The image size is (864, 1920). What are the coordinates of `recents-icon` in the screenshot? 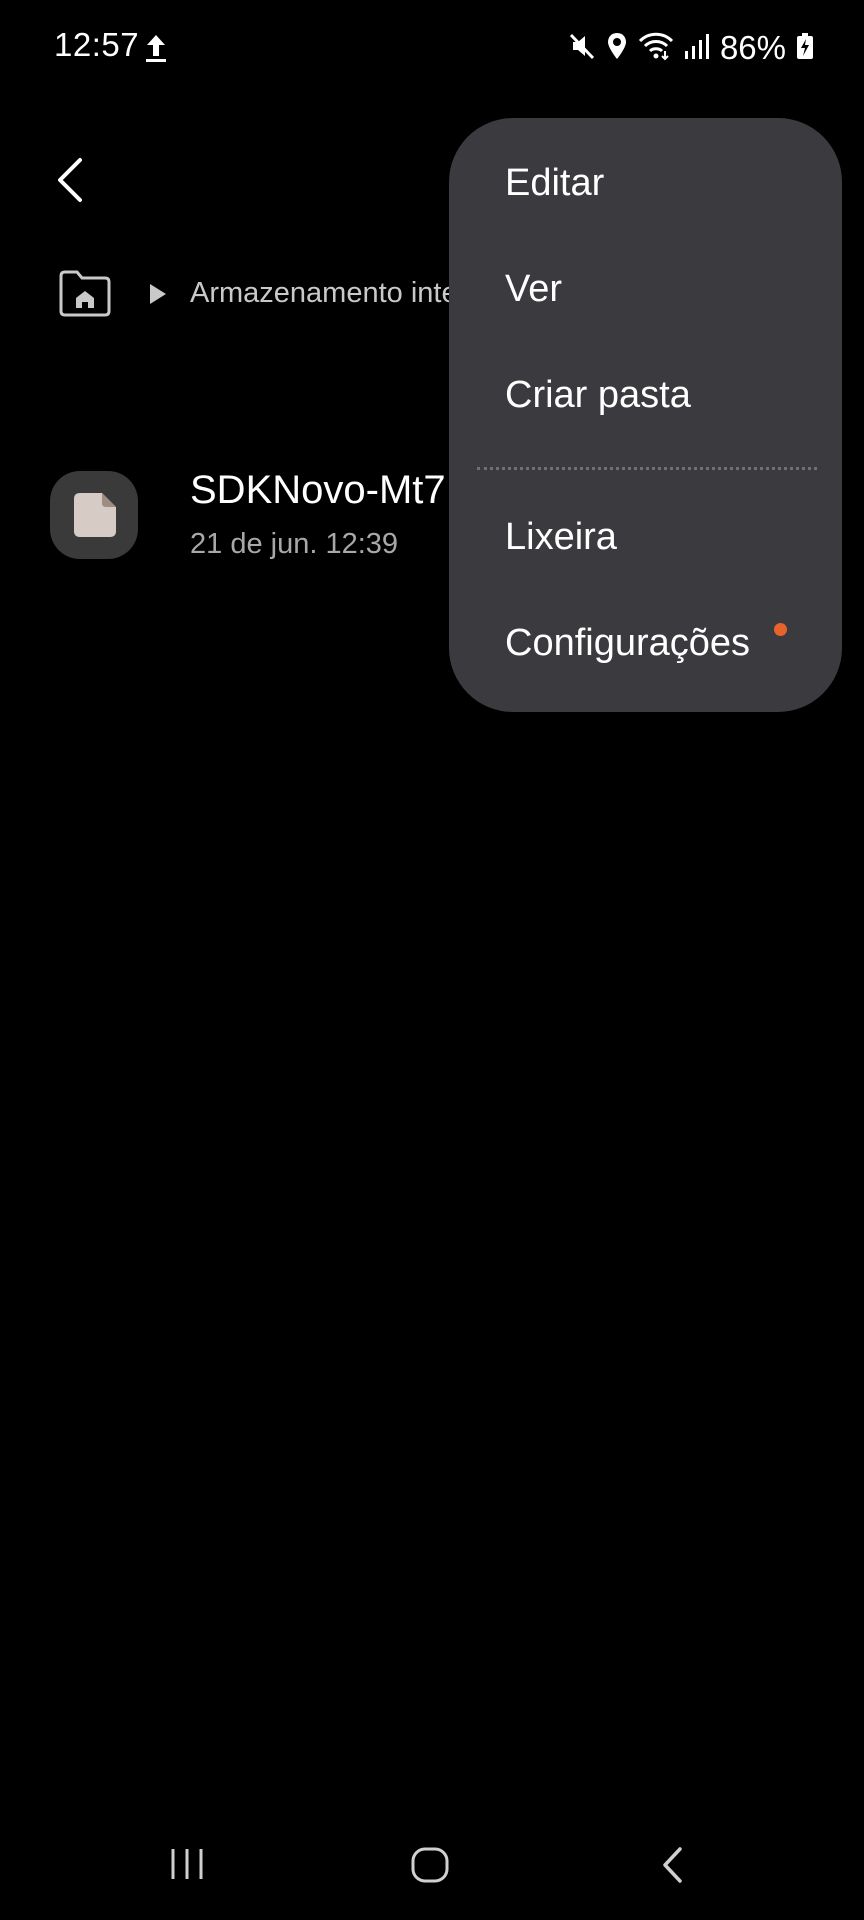 It's located at (187, 1864).